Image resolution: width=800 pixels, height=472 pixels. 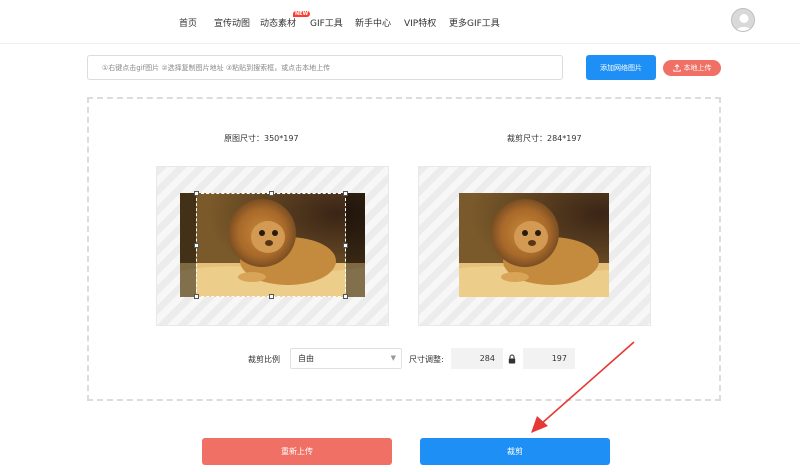 I want to click on nav-item-gif-tools: GIF工具, so click(x=326, y=22).